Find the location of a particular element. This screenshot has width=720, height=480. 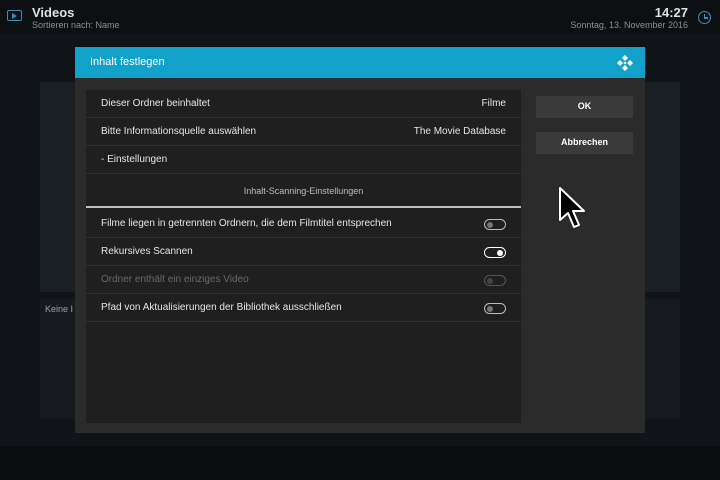

ok-button: OK is located at coordinates (584, 107).